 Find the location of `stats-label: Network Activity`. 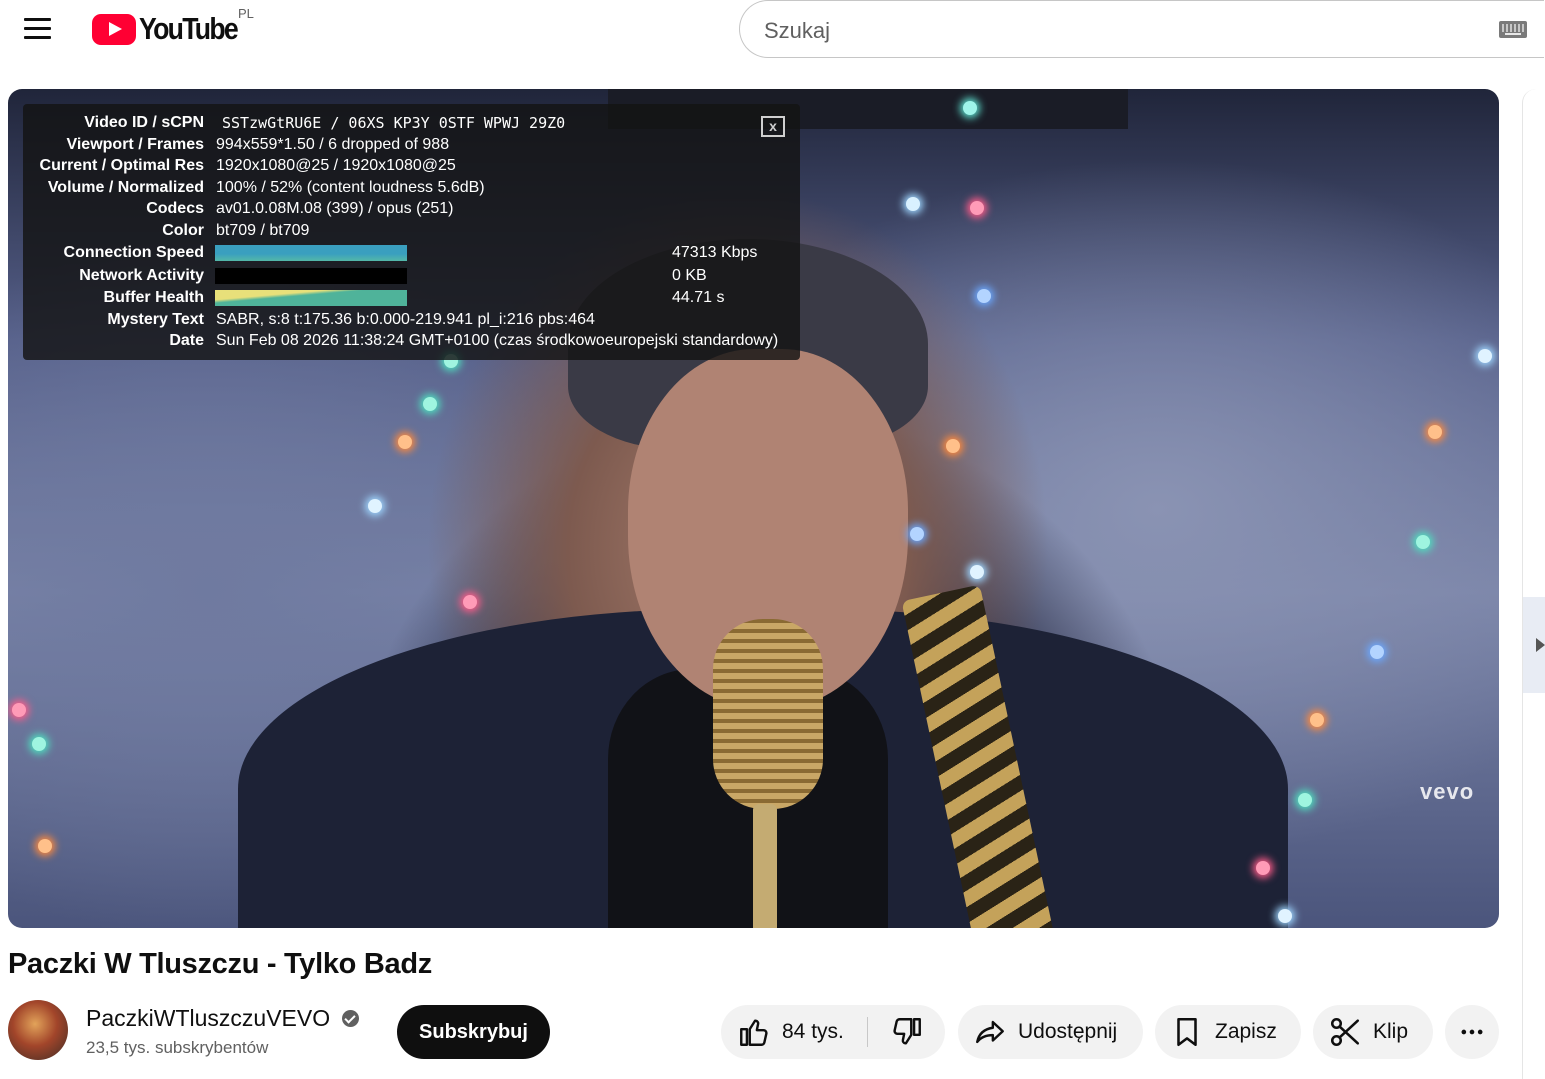

stats-label: Network Activity is located at coordinates (141, 275).